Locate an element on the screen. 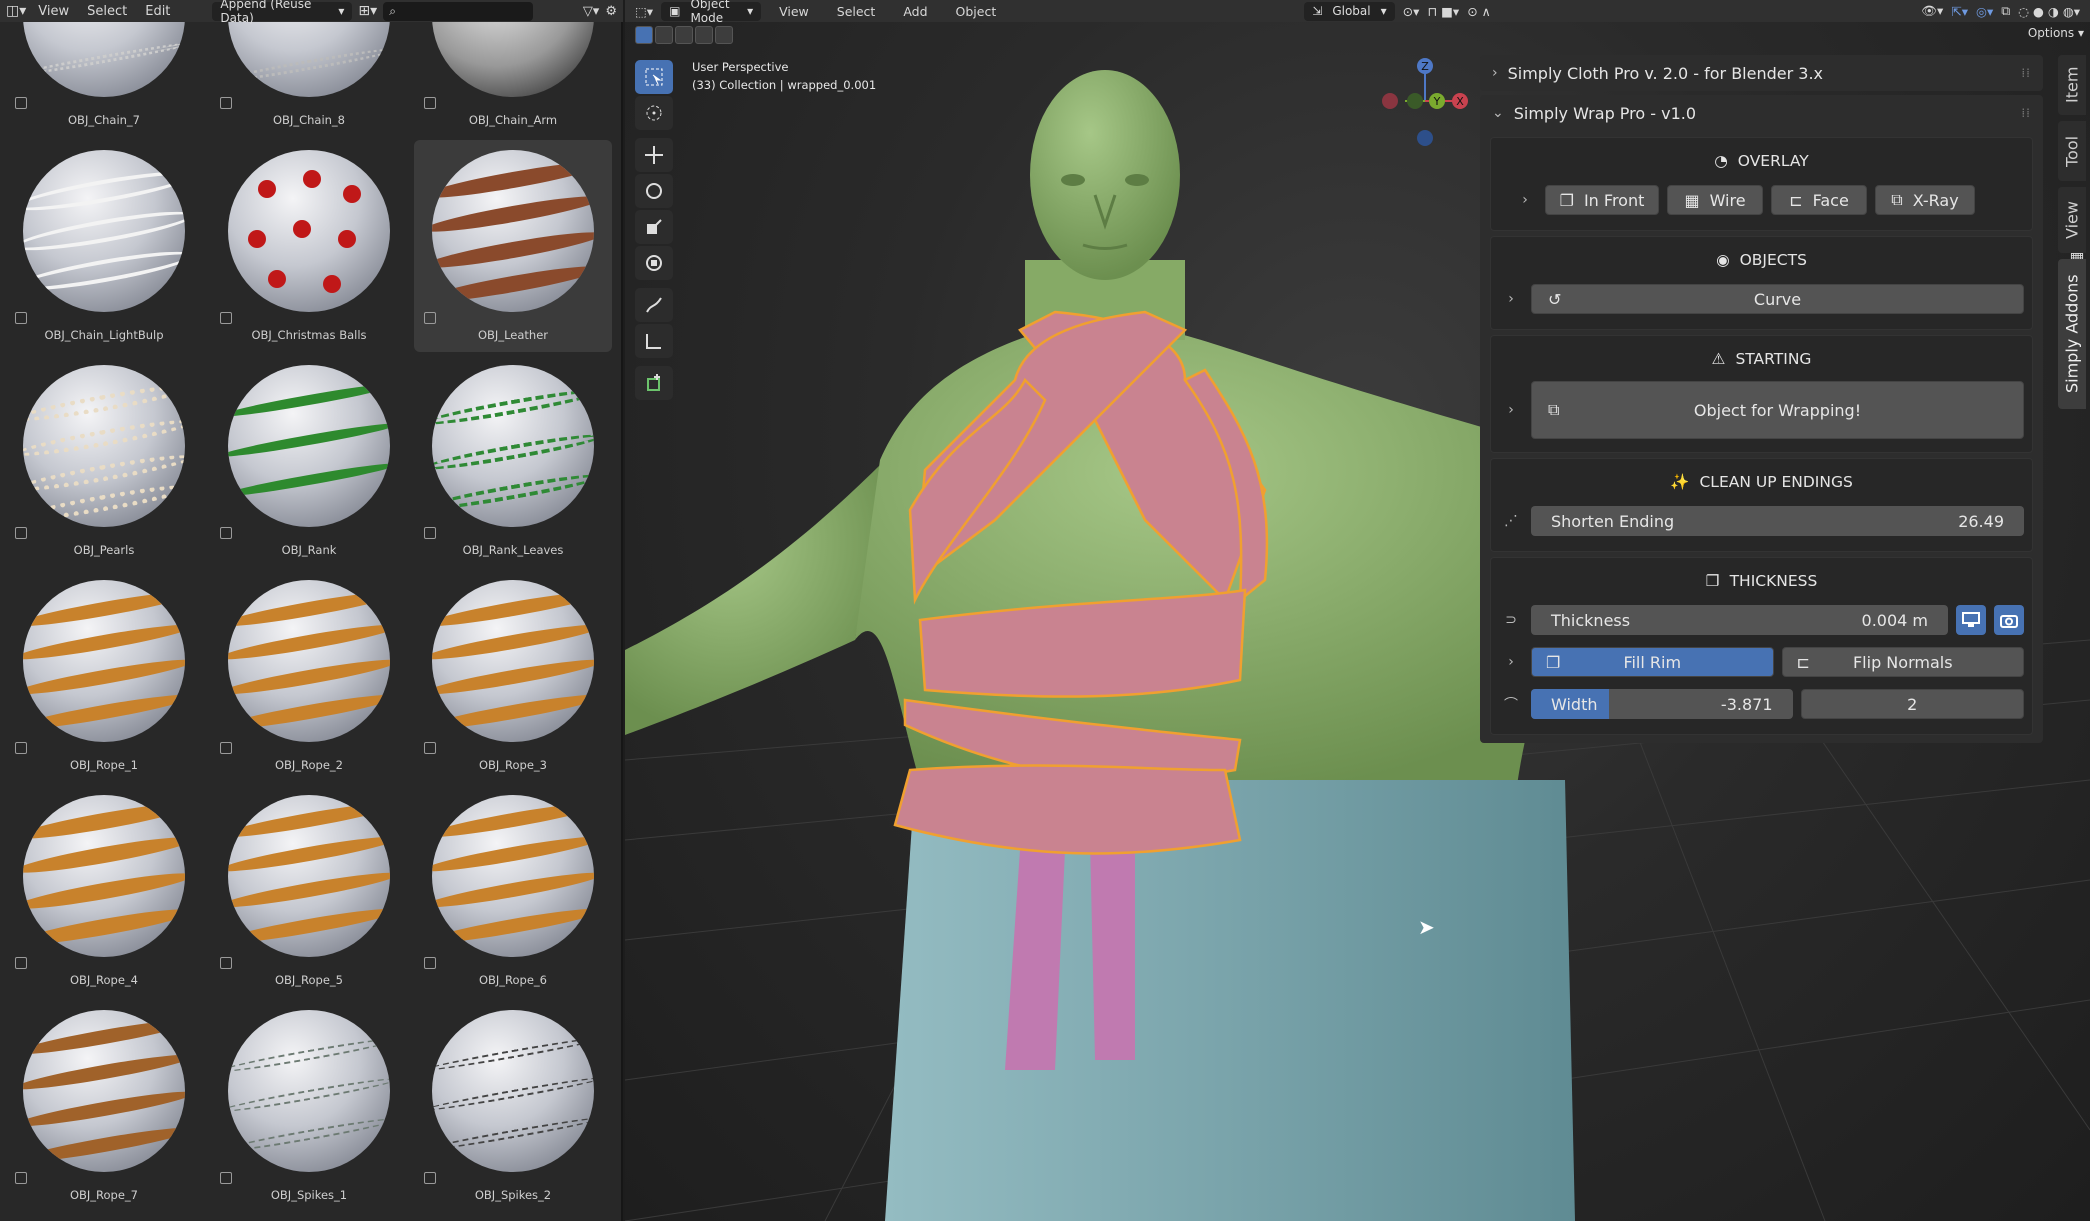  gizmo-toggle-icon: ⇱▾ is located at coordinates (1959, 11).